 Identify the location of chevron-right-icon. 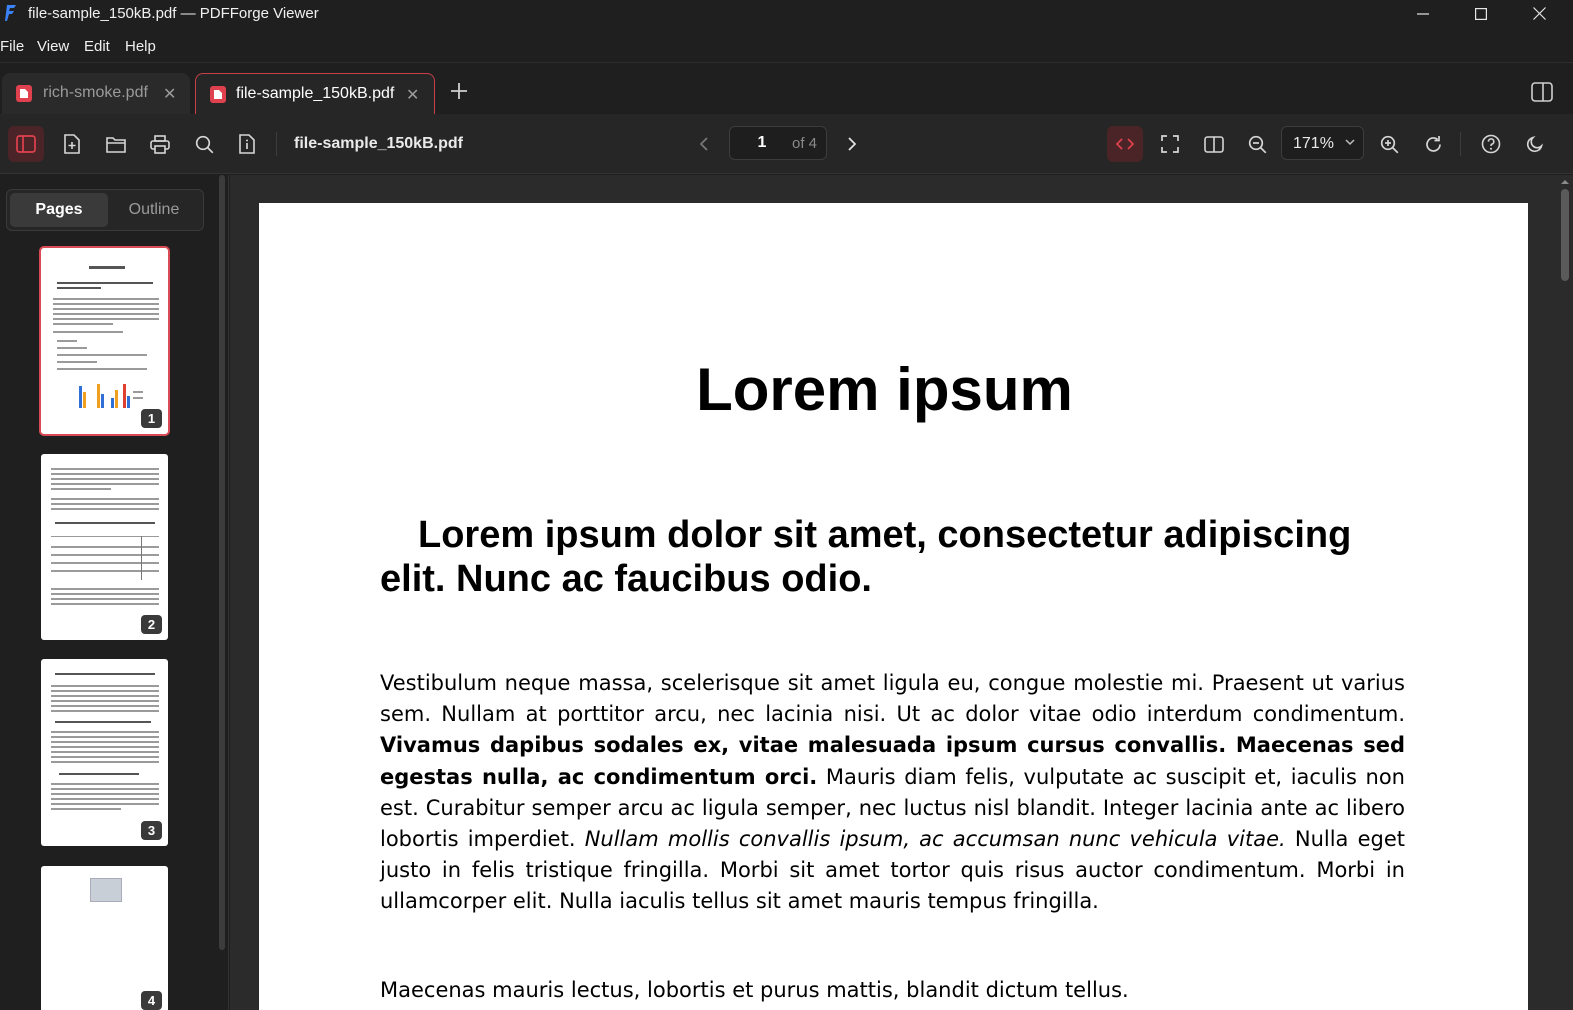
(852, 144).